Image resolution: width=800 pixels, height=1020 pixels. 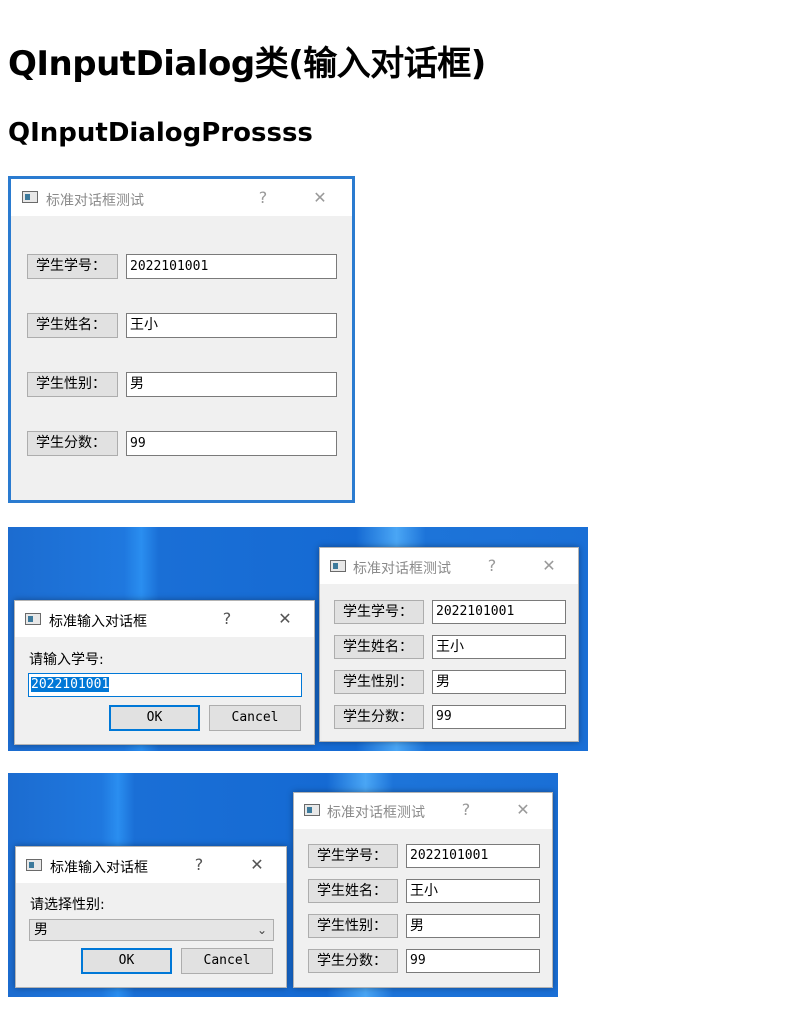 I want to click on selected-text: 2022101001, so click(x=70, y=684).